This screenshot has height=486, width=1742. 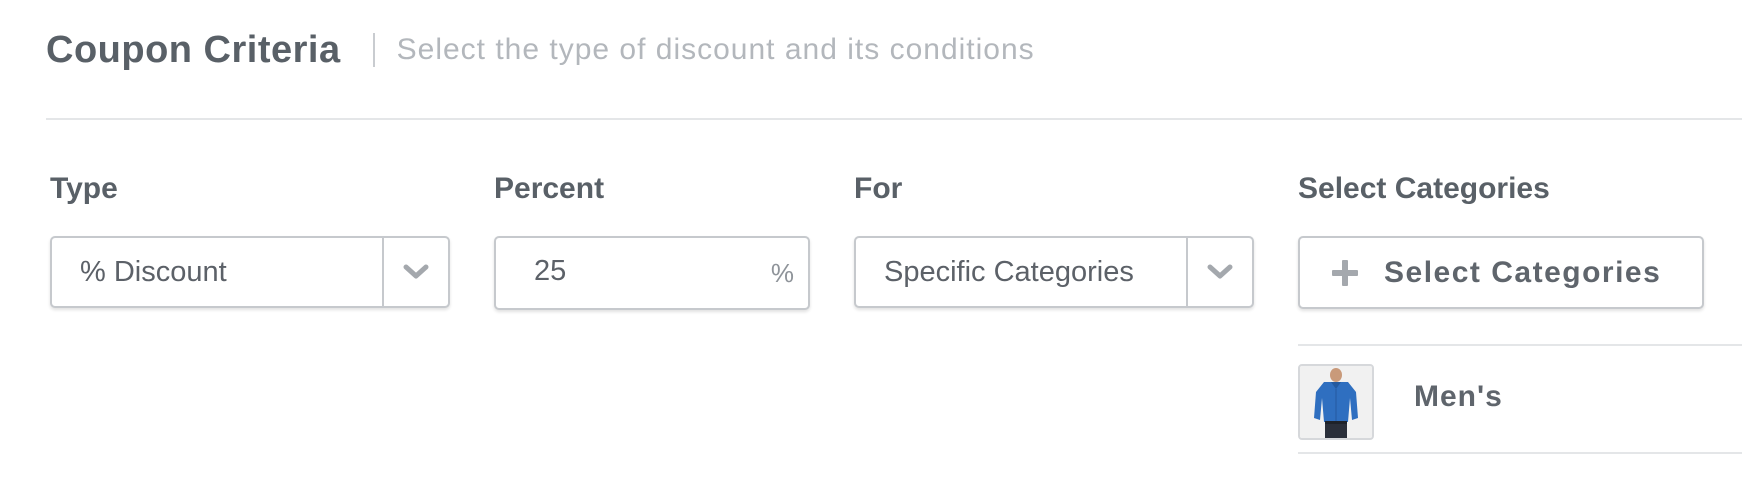 I want to click on category-name: Men's, so click(x=1458, y=396).